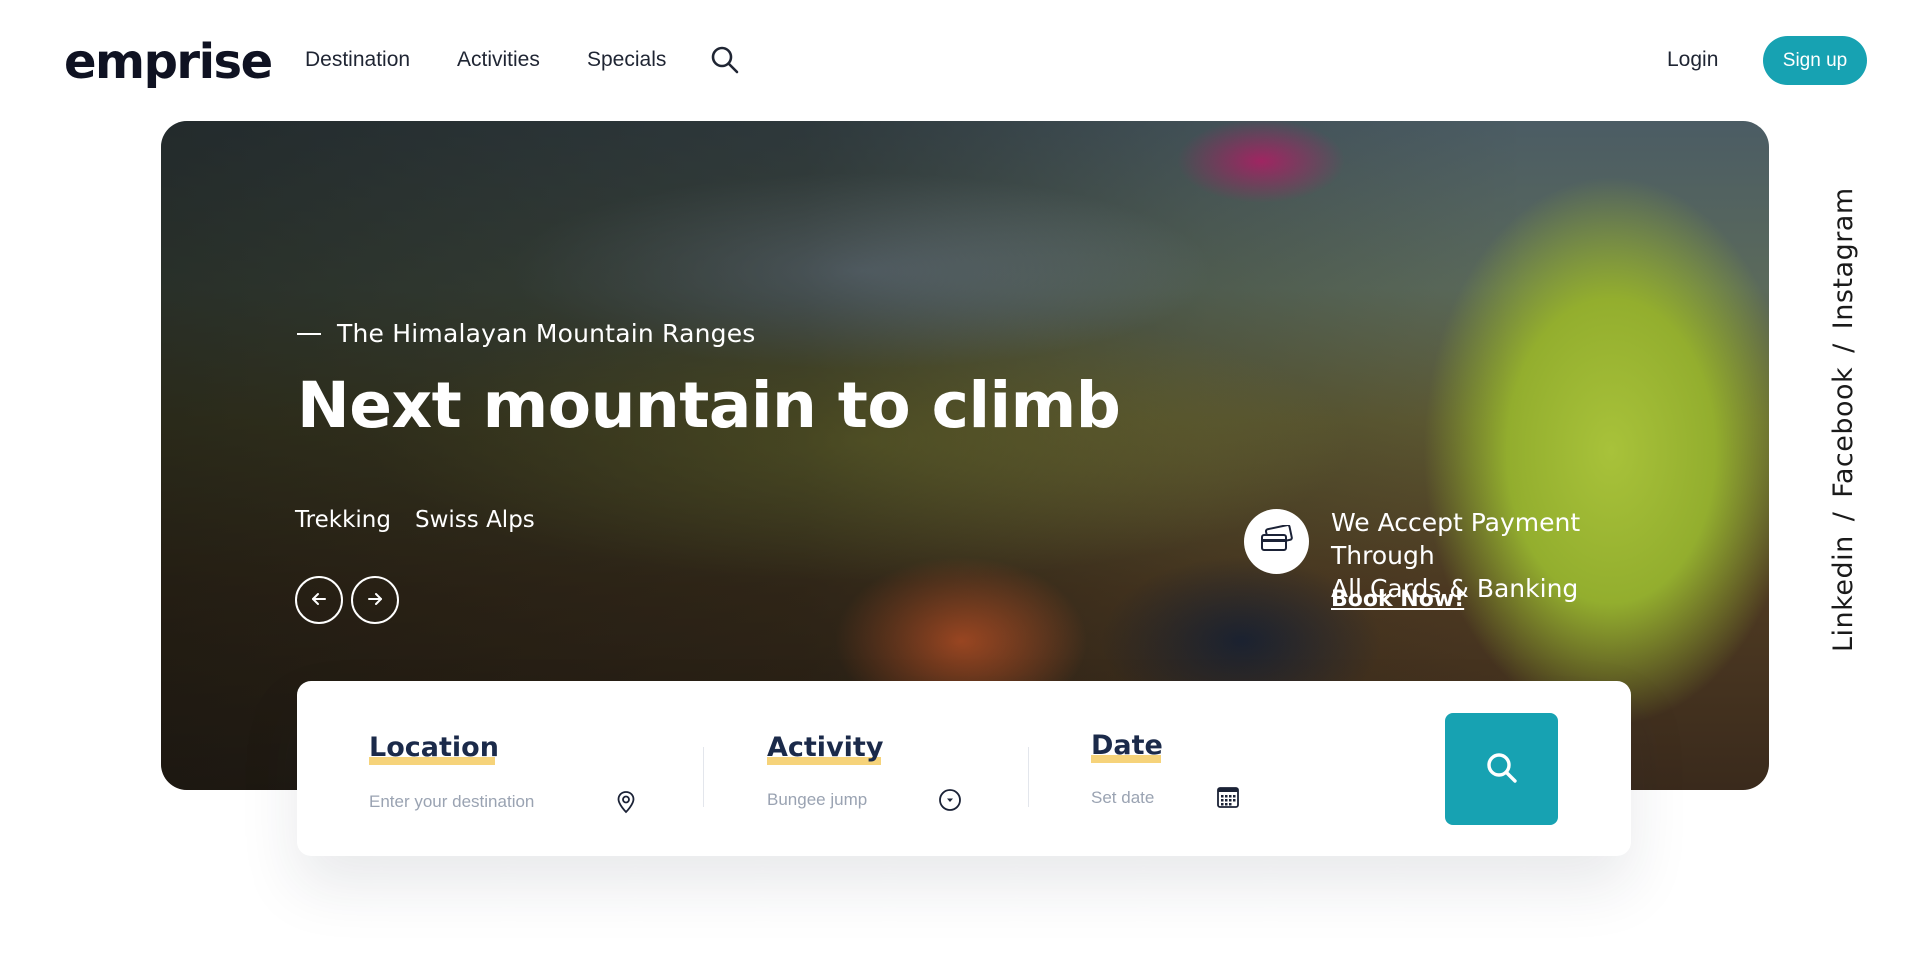 The height and width of the screenshot is (961, 1920). Describe the element at coordinates (1692, 60) in the screenshot. I see `login-link: Login` at that location.